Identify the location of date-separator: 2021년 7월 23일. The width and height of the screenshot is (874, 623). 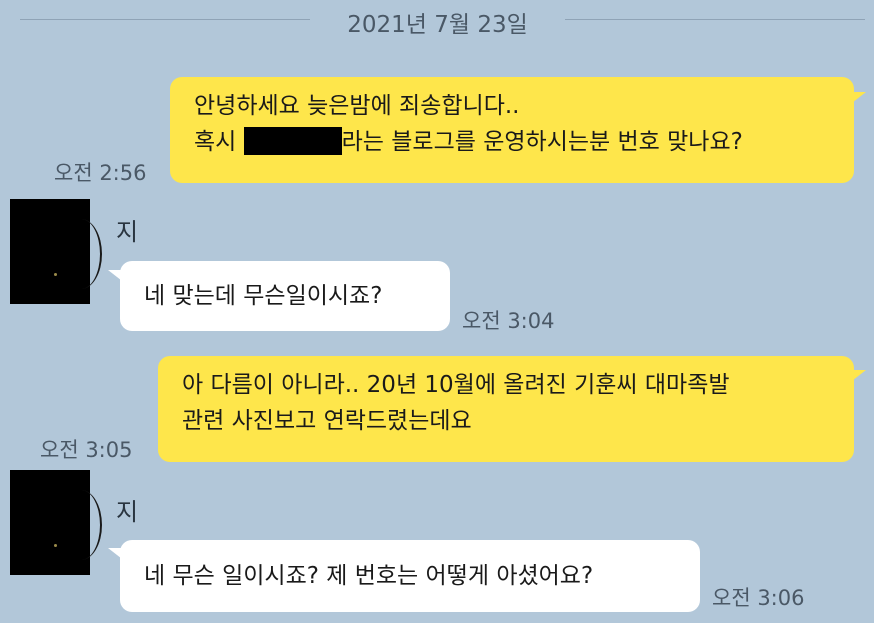
(437, 20).